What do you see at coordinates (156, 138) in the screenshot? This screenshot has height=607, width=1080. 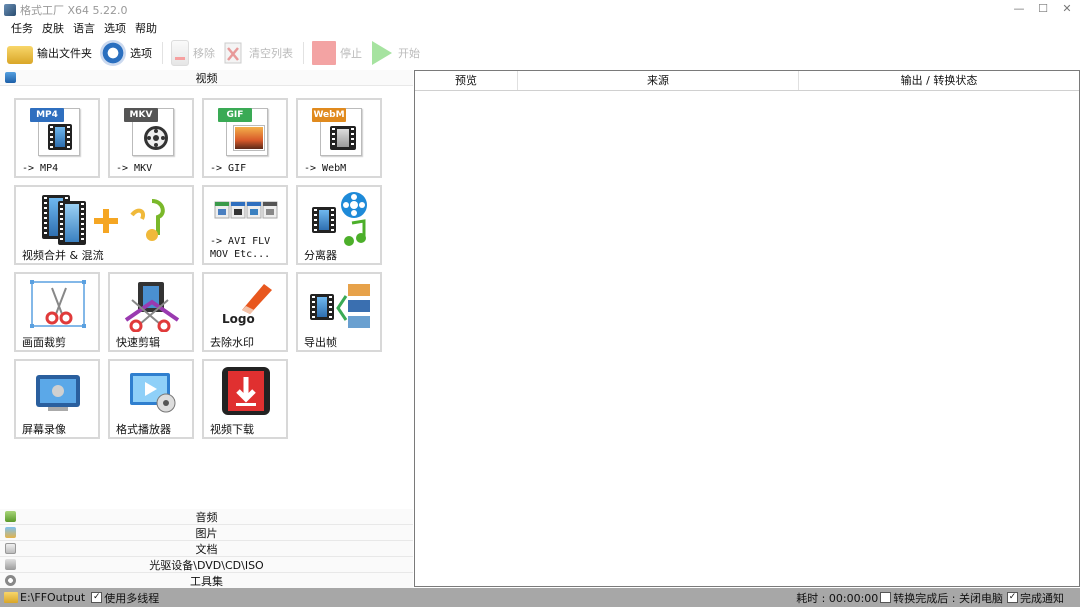 I see `reel-icon` at bounding box center [156, 138].